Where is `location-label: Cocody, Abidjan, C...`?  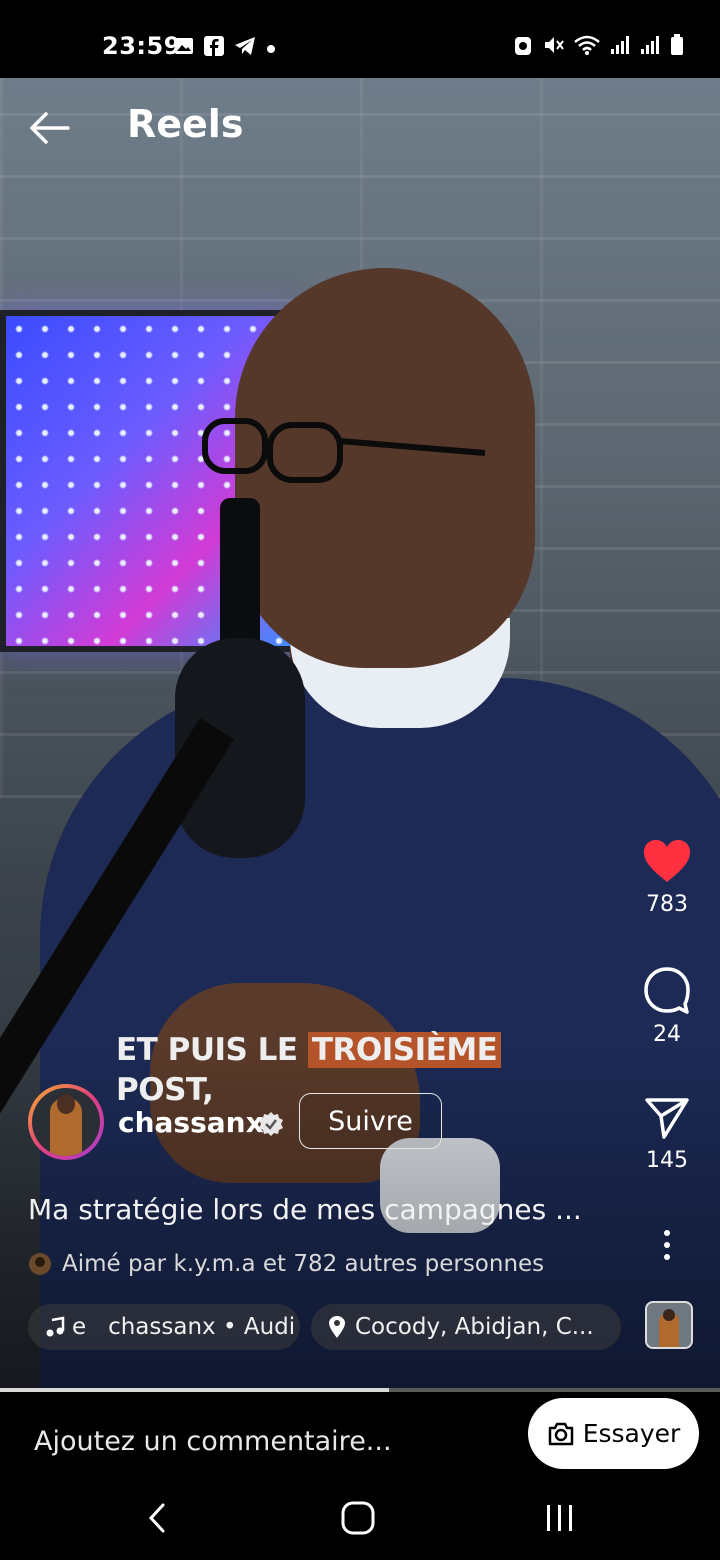
location-label: Cocody, Abidjan, C... is located at coordinates (474, 1327).